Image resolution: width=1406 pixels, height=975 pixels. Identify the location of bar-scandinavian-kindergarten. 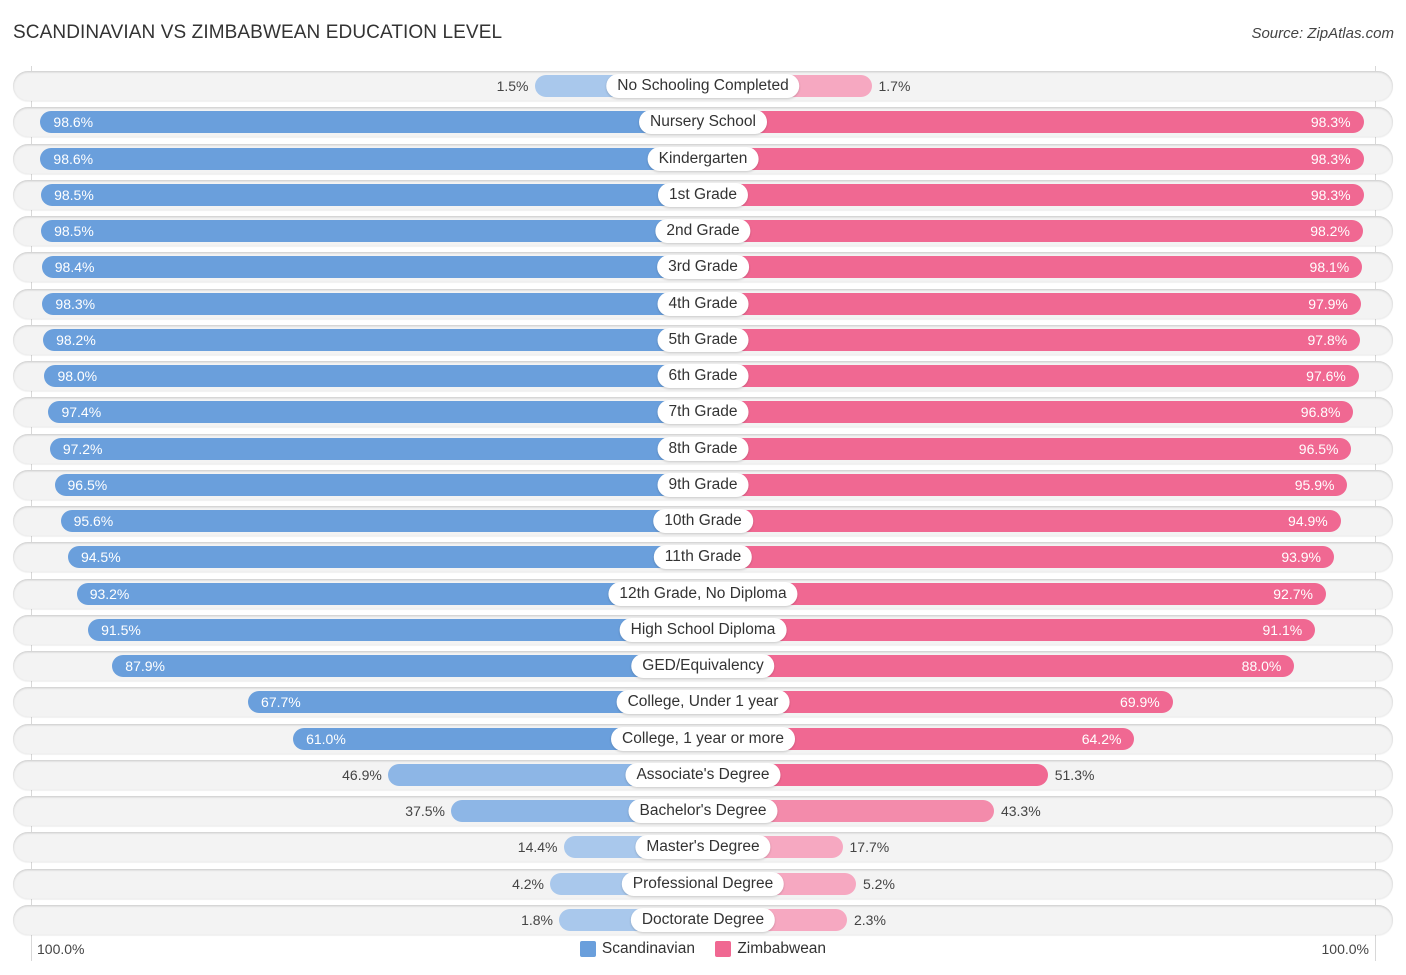
(371, 158).